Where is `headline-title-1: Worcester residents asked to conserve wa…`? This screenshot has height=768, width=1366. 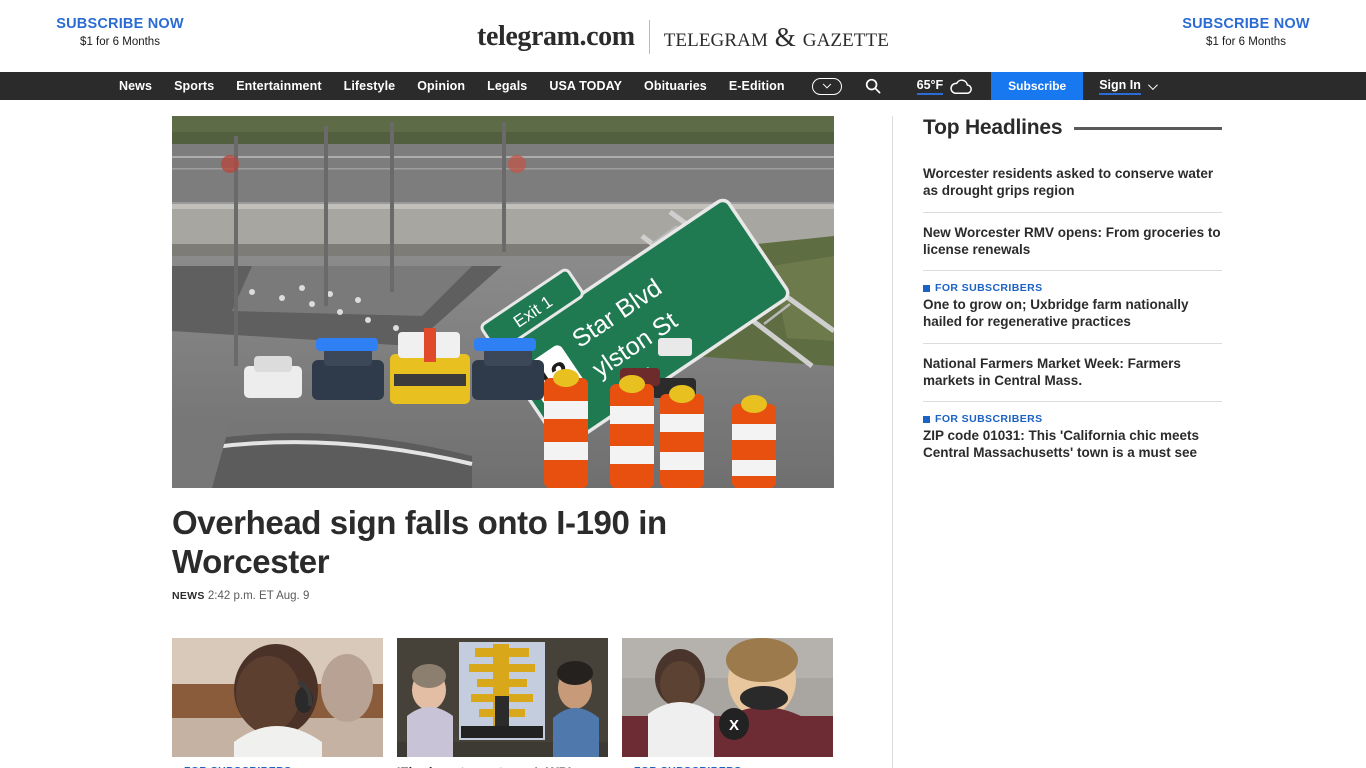
headline-title-1: Worcester residents asked to conserve wa… is located at coordinates (1072, 182).